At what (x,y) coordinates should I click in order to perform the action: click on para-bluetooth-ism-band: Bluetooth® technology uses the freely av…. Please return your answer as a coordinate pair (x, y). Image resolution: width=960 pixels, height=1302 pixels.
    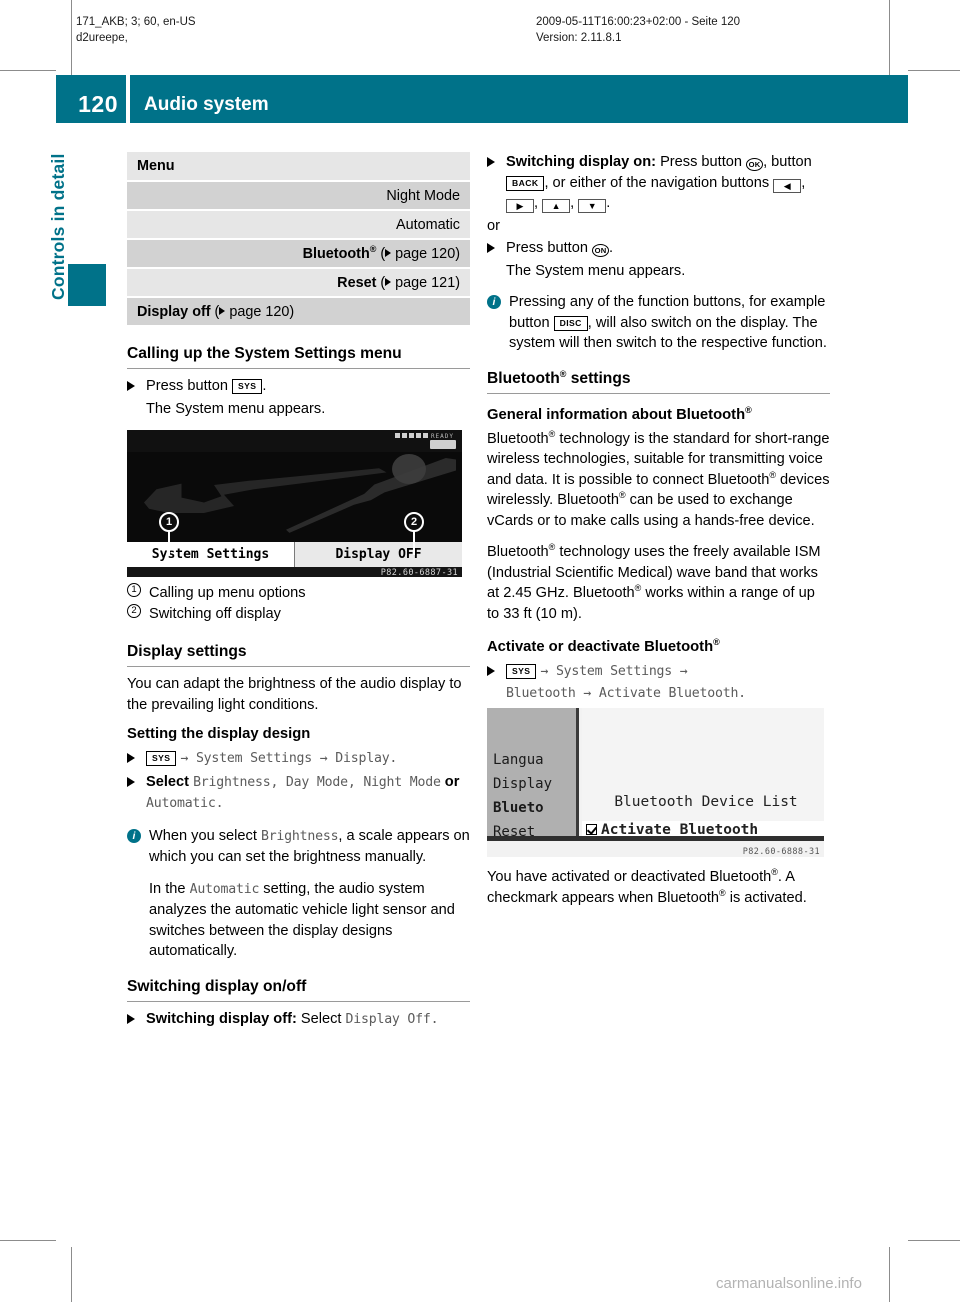
    Looking at the image, I should click on (654, 582).